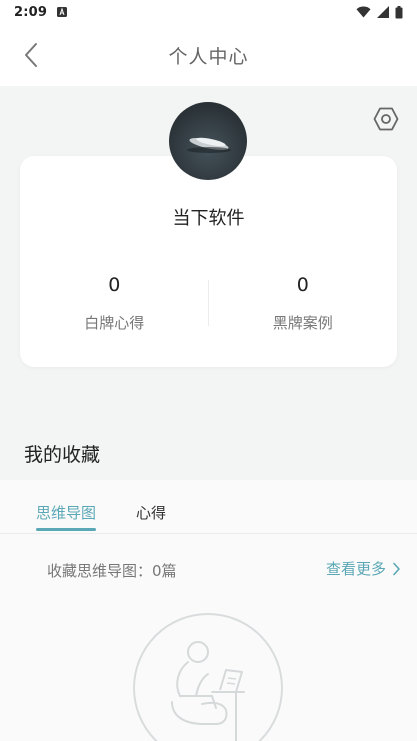 The image size is (417, 741). What do you see at coordinates (31, 12) in the screenshot?
I see `status-time: 2:09` at bounding box center [31, 12].